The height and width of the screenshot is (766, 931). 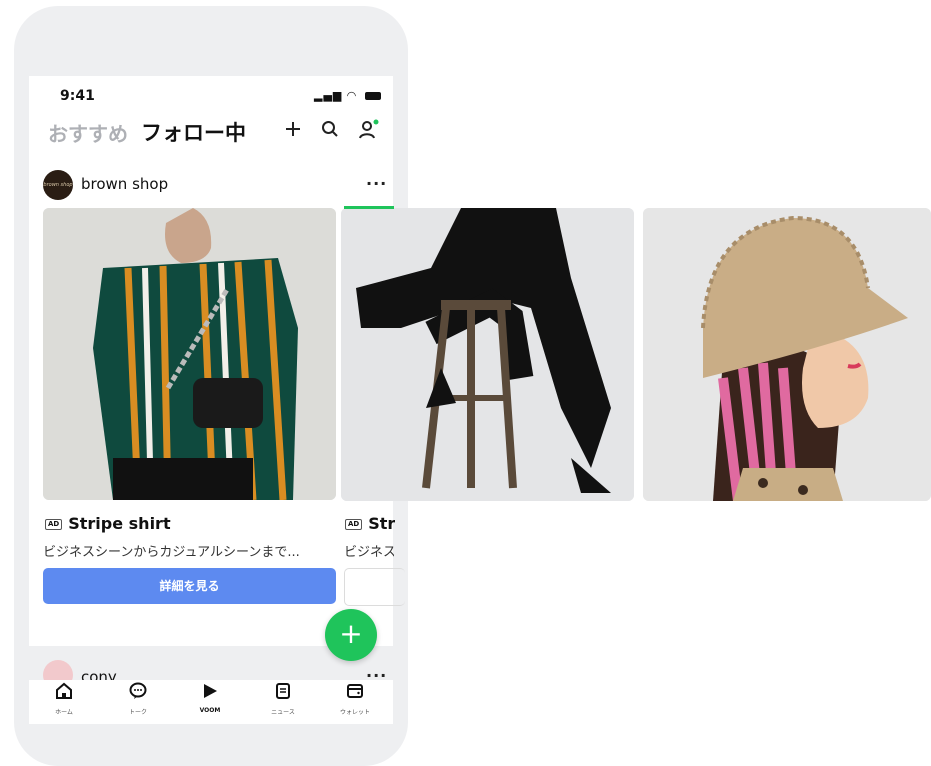 I want to click on product-image-stripe-shirt, so click(x=189, y=354).